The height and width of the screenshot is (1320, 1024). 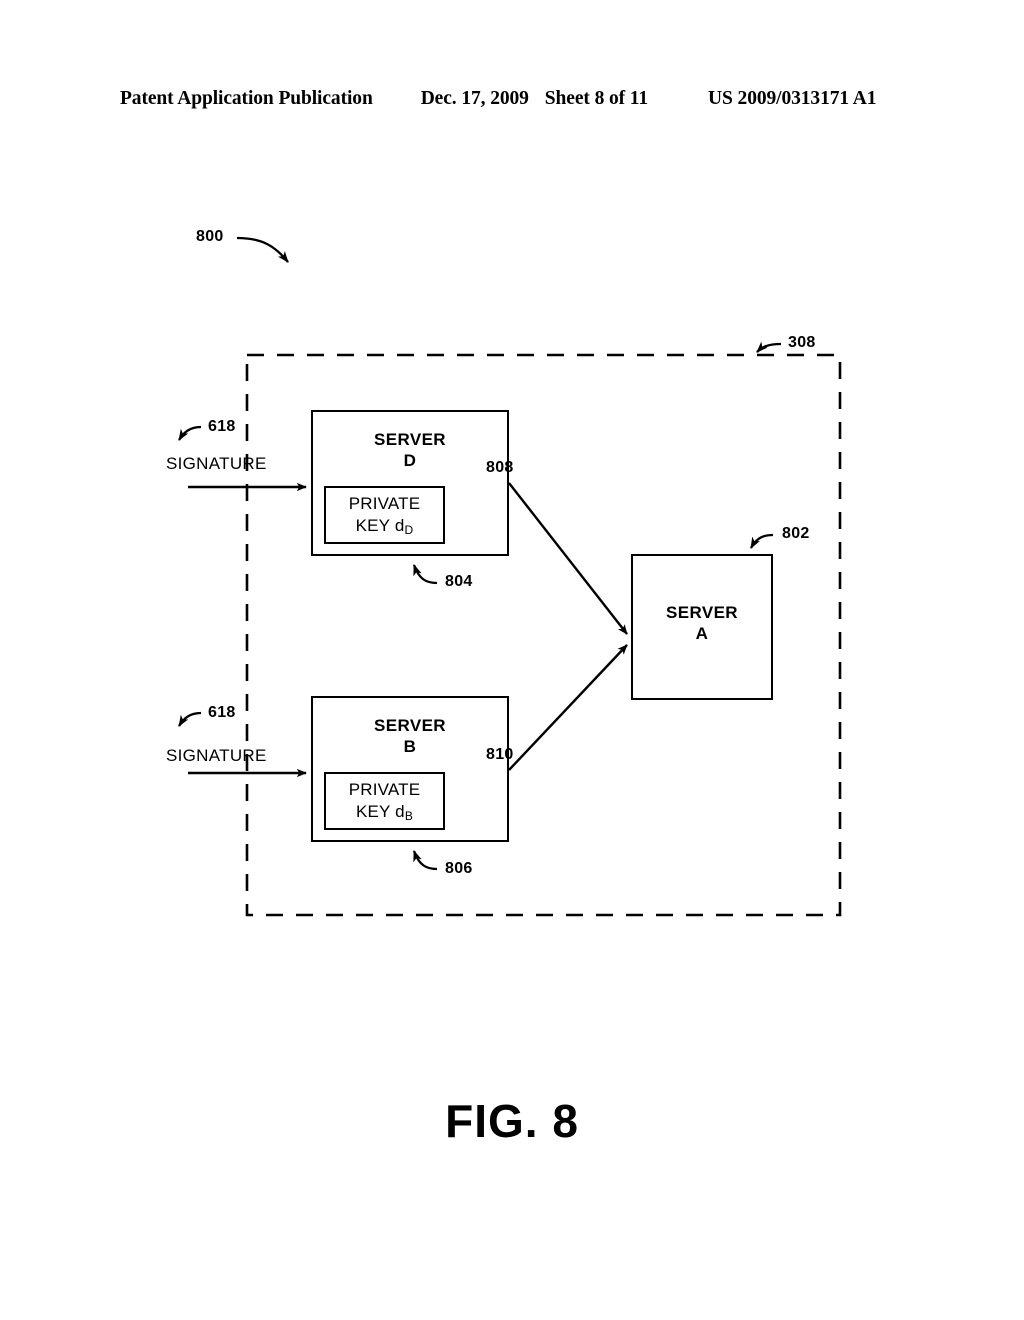 I want to click on server-d-key-text: KEY d, so click(x=380, y=525).